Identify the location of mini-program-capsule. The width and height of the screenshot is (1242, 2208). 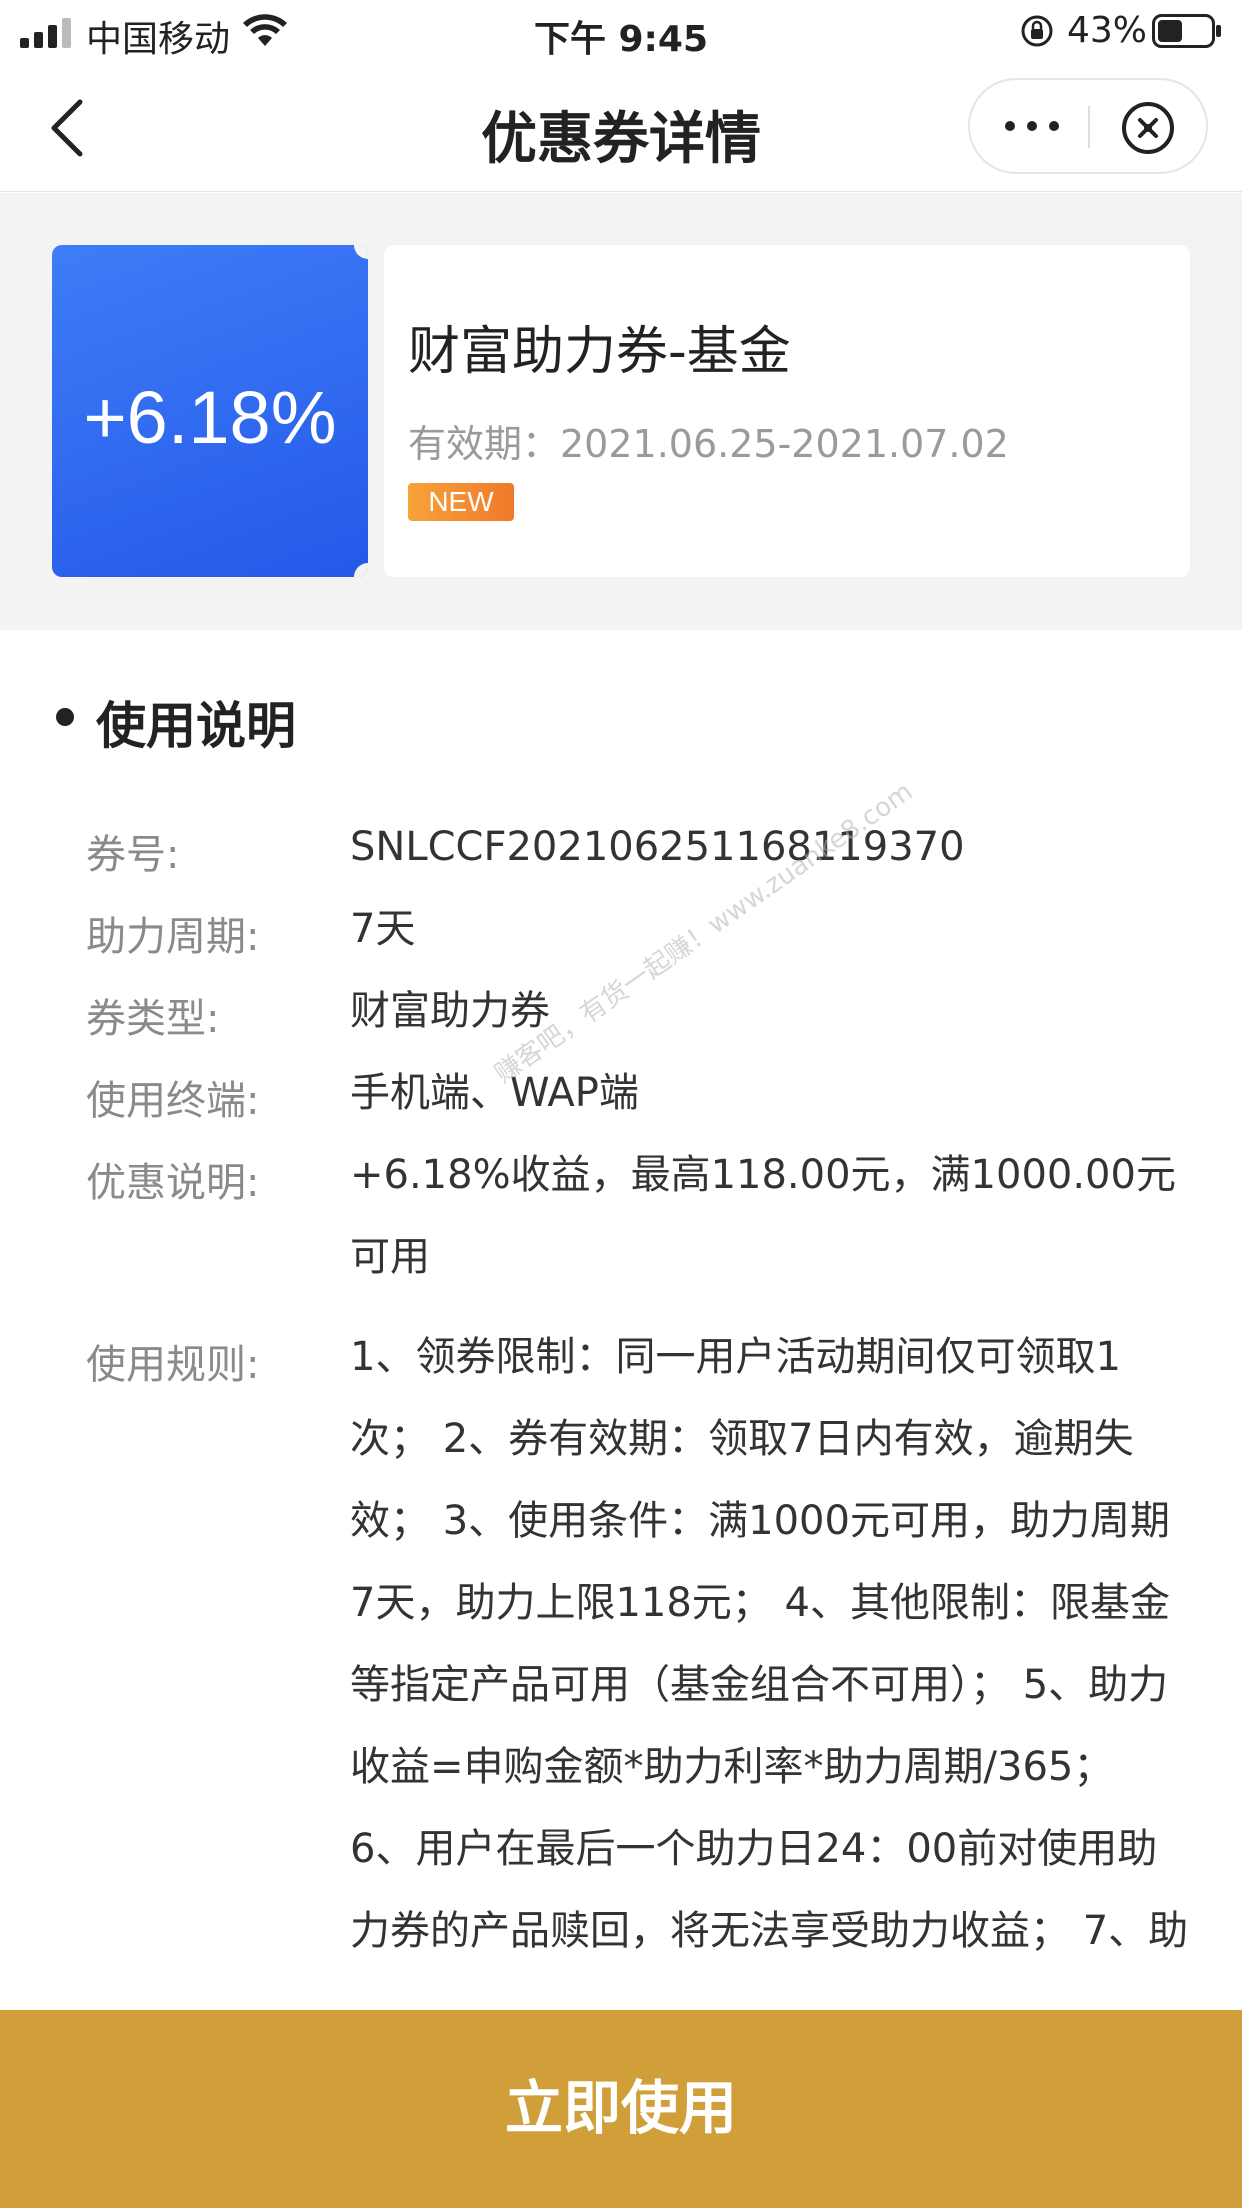
(1088, 126).